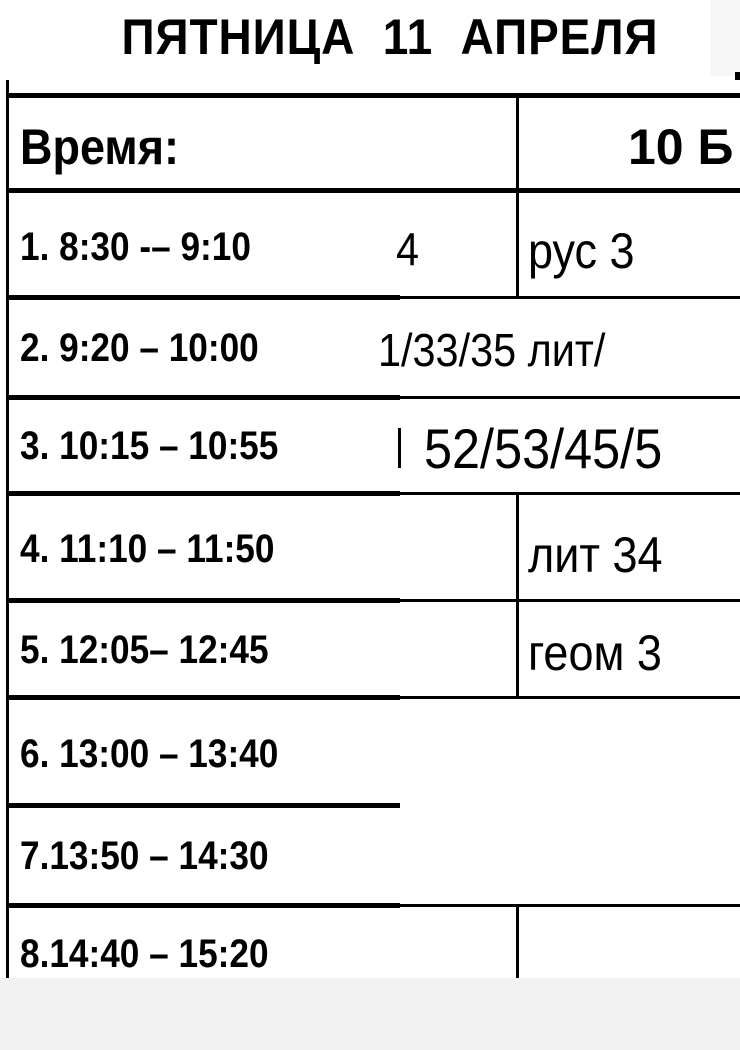 The width and height of the screenshot is (740, 1050). I want to click on lesson-cell: лит 34, so click(595, 555).